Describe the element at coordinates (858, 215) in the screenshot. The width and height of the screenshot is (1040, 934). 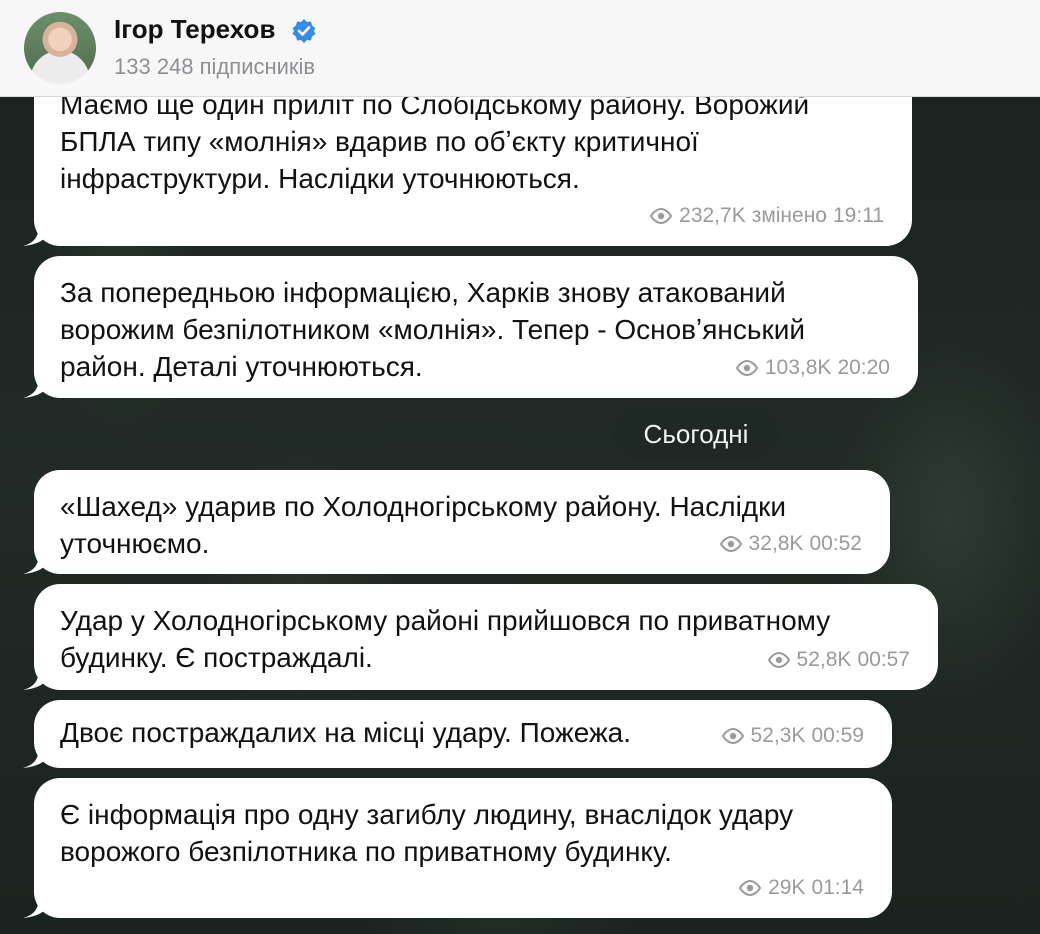
I see `message-time: 19:11` at that location.